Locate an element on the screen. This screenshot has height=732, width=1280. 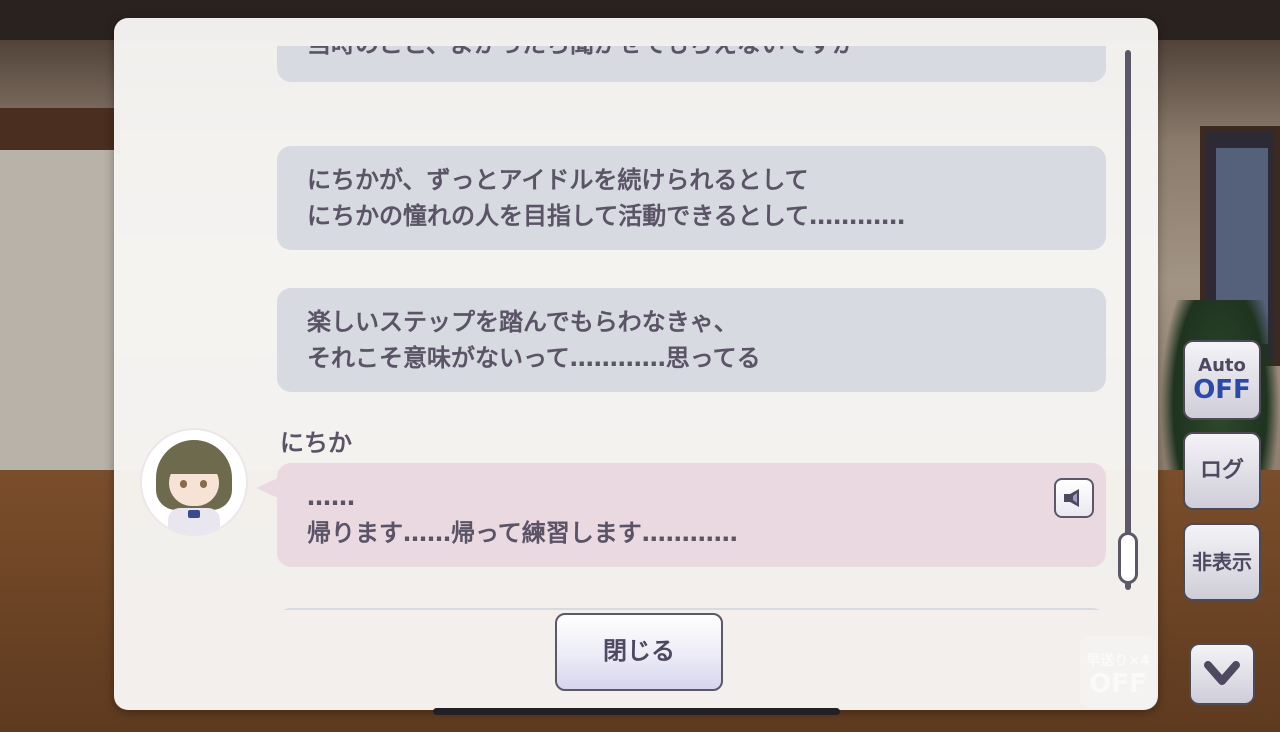
speaker-name: にちか is located at coordinates (316, 443).